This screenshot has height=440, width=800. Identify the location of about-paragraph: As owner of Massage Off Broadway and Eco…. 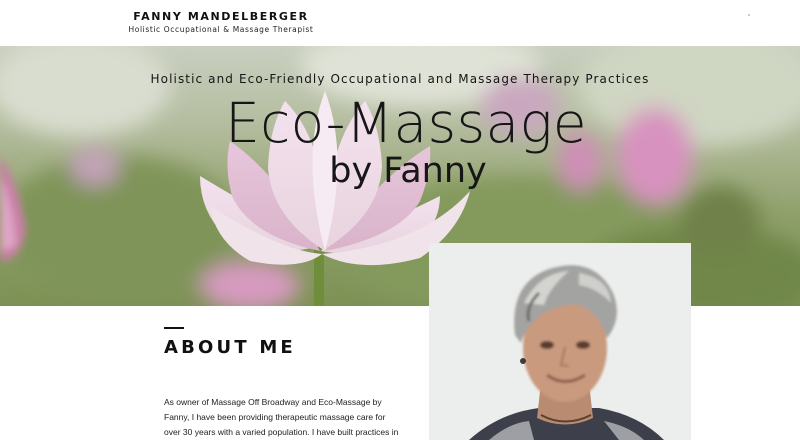
(281, 417).